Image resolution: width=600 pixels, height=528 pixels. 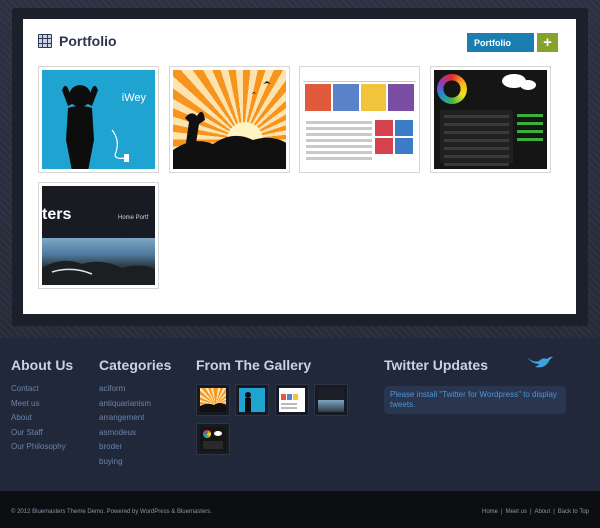 I want to click on category-link: buying, so click(x=125, y=464).